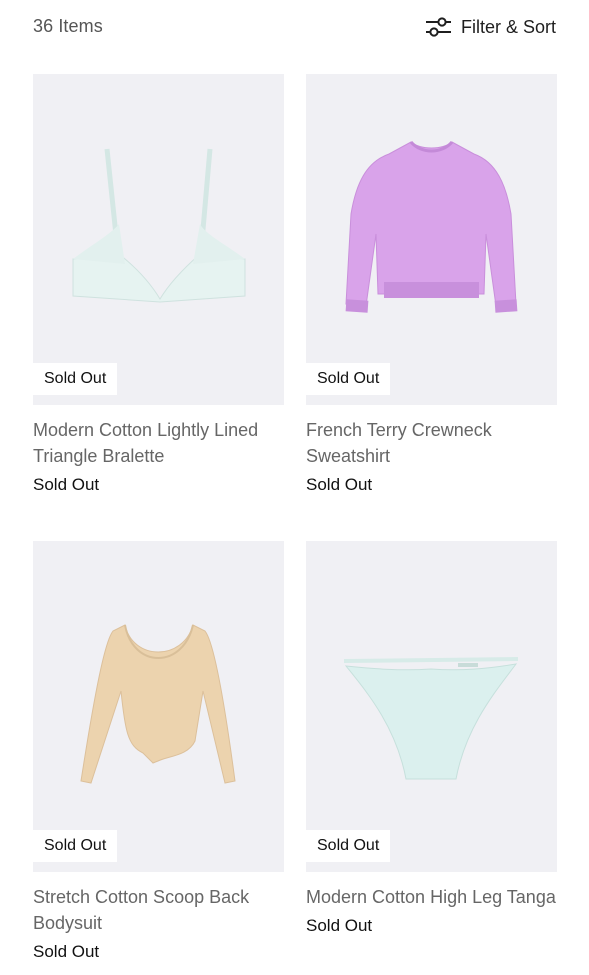 The width and height of the screenshot is (589, 975). Describe the element at coordinates (431, 226) in the screenshot. I see `sweatshirt-image` at that location.